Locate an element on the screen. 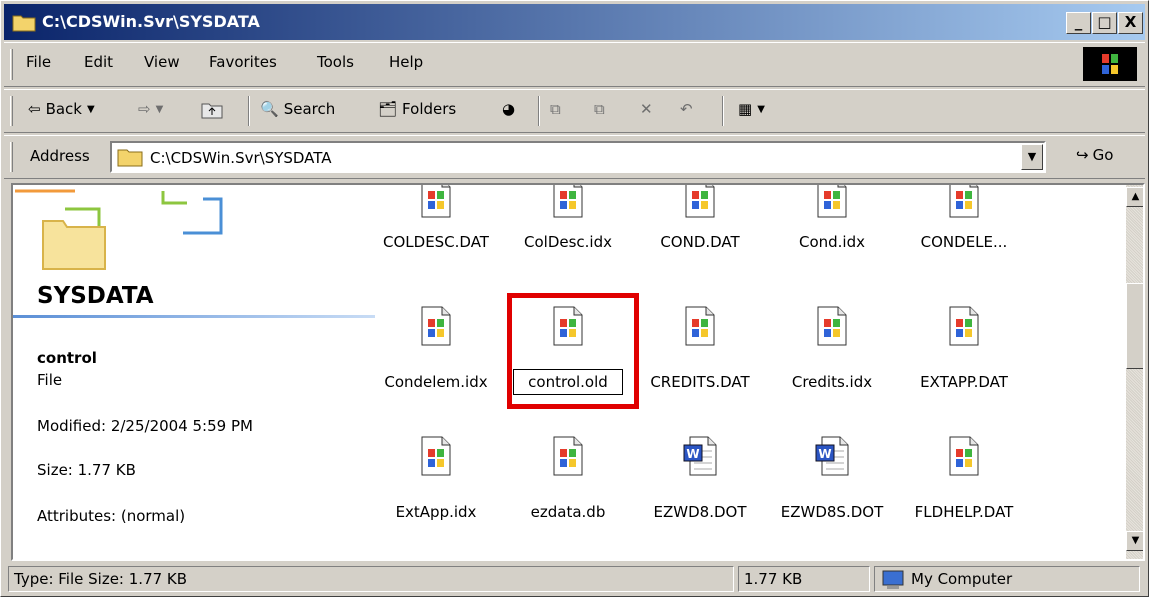 This screenshot has width=1149, height=597. copy-to-button: ⧉ is located at coordinates (599, 109).